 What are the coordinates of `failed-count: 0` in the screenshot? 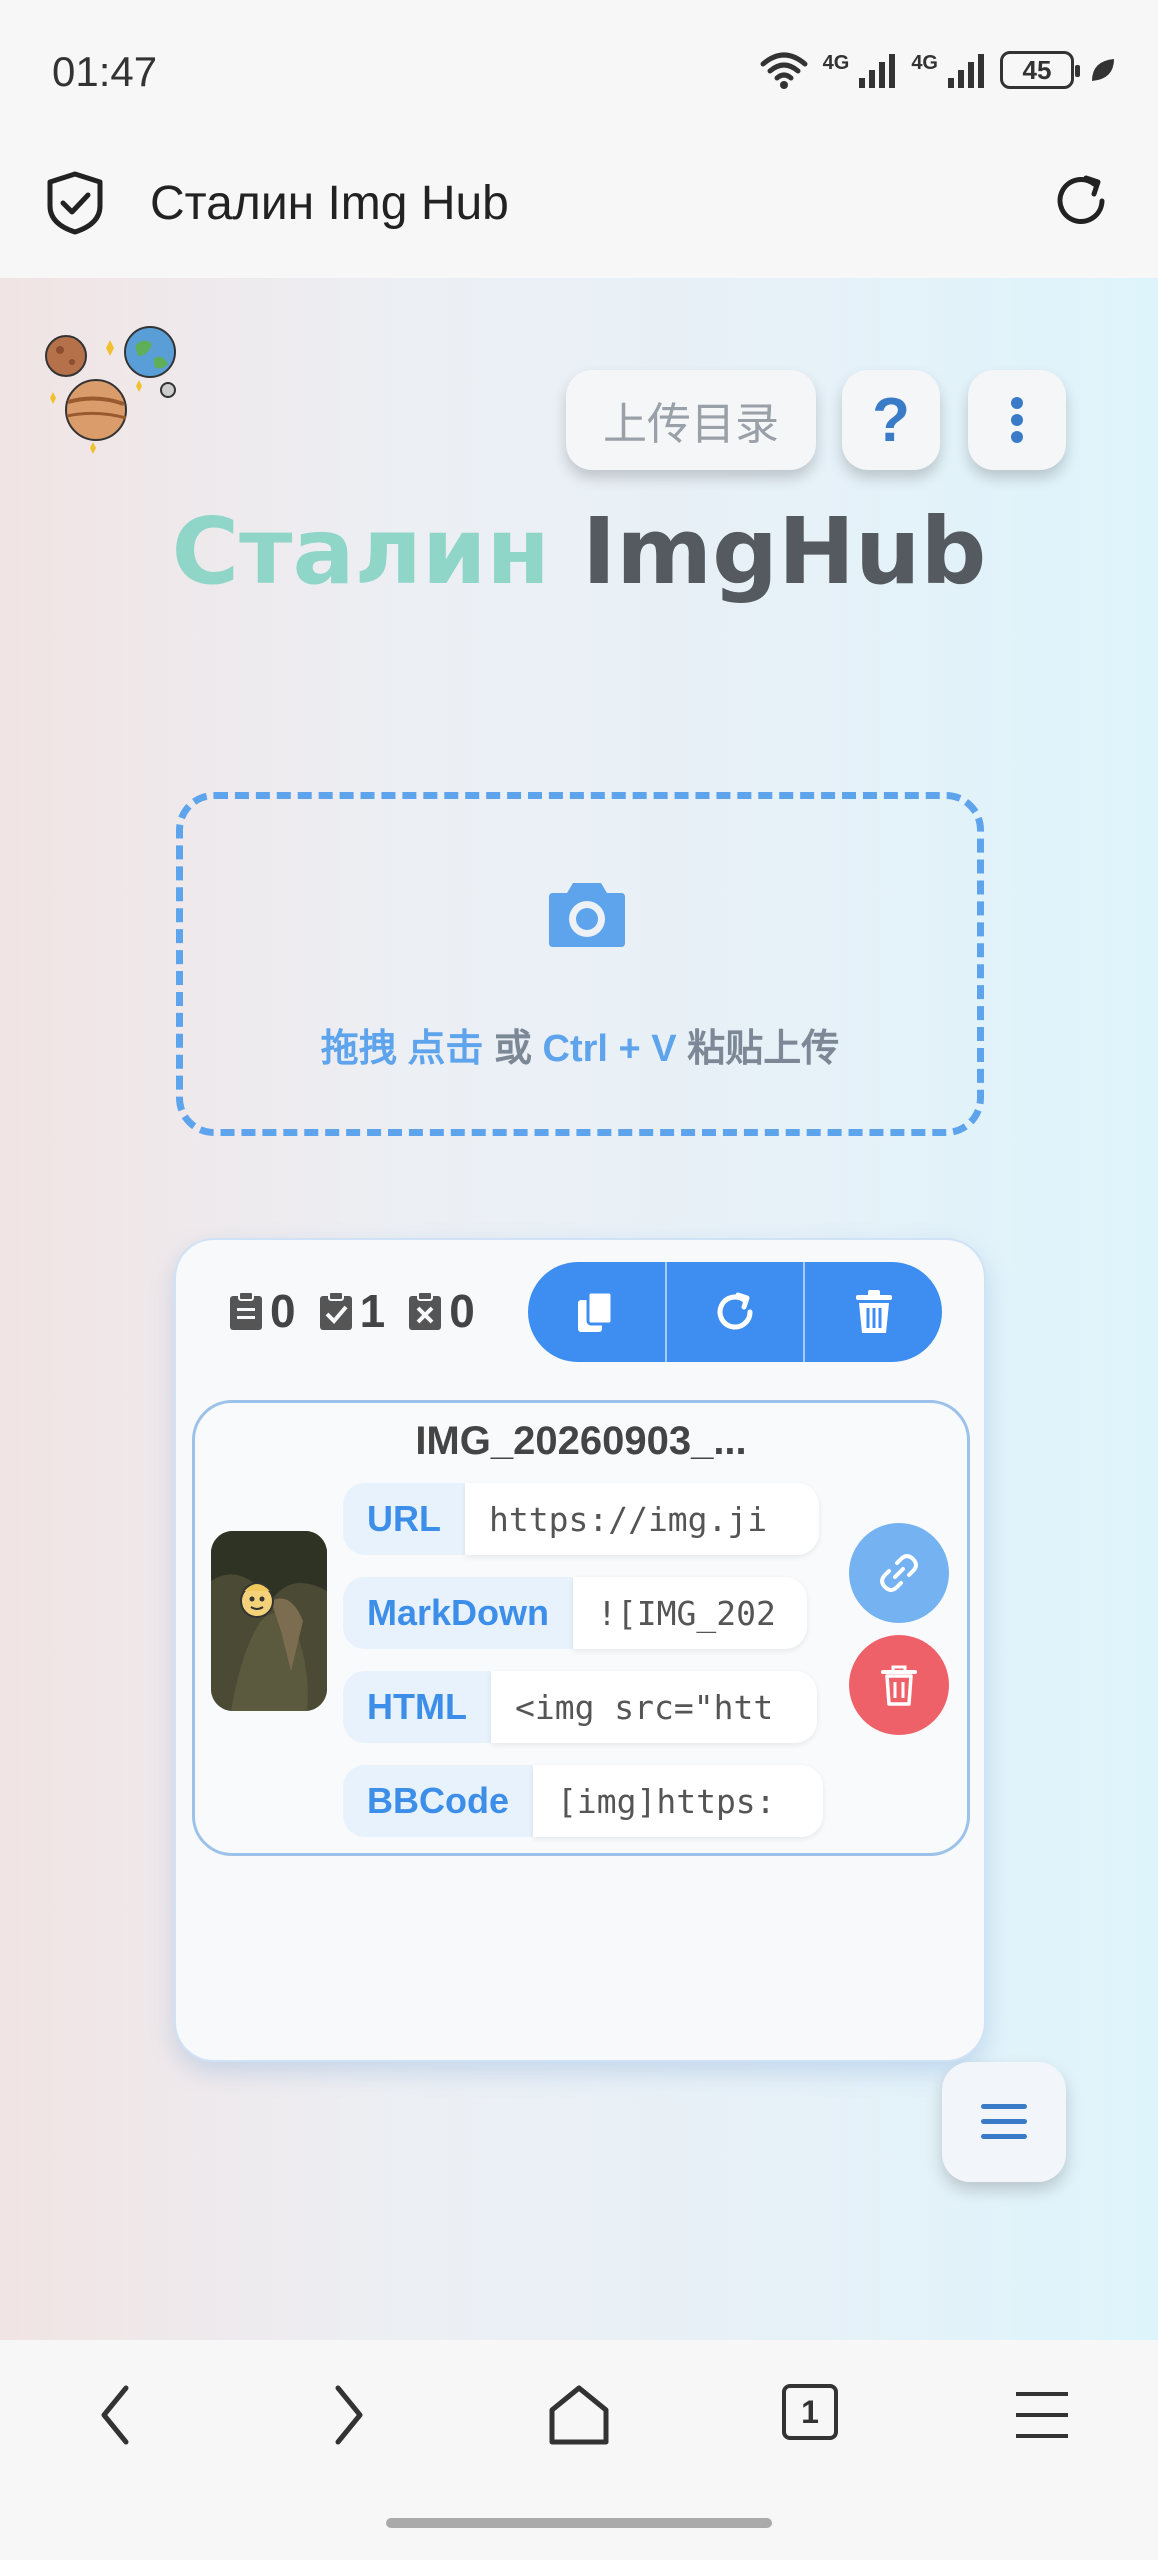 It's located at (441, 1311).